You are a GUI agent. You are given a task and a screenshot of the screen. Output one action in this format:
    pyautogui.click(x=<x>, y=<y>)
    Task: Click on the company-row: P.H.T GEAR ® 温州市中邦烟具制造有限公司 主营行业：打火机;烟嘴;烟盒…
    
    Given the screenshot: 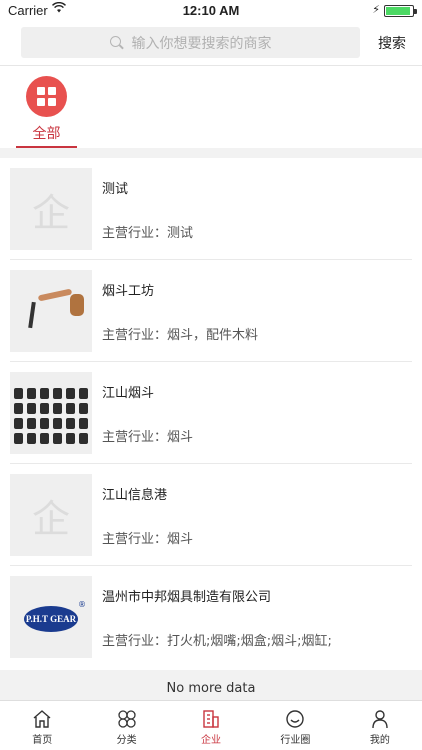 What is the action you would take?
    pyautogui.click(x=211, y=617)
    